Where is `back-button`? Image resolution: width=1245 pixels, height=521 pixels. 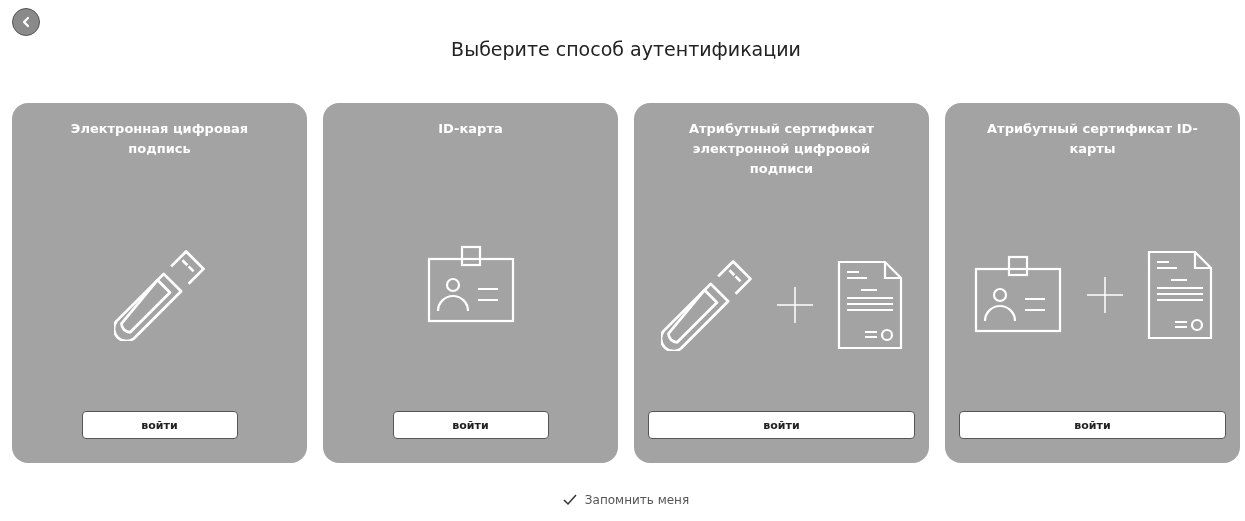 back-button is located at coordinates (26, 22).